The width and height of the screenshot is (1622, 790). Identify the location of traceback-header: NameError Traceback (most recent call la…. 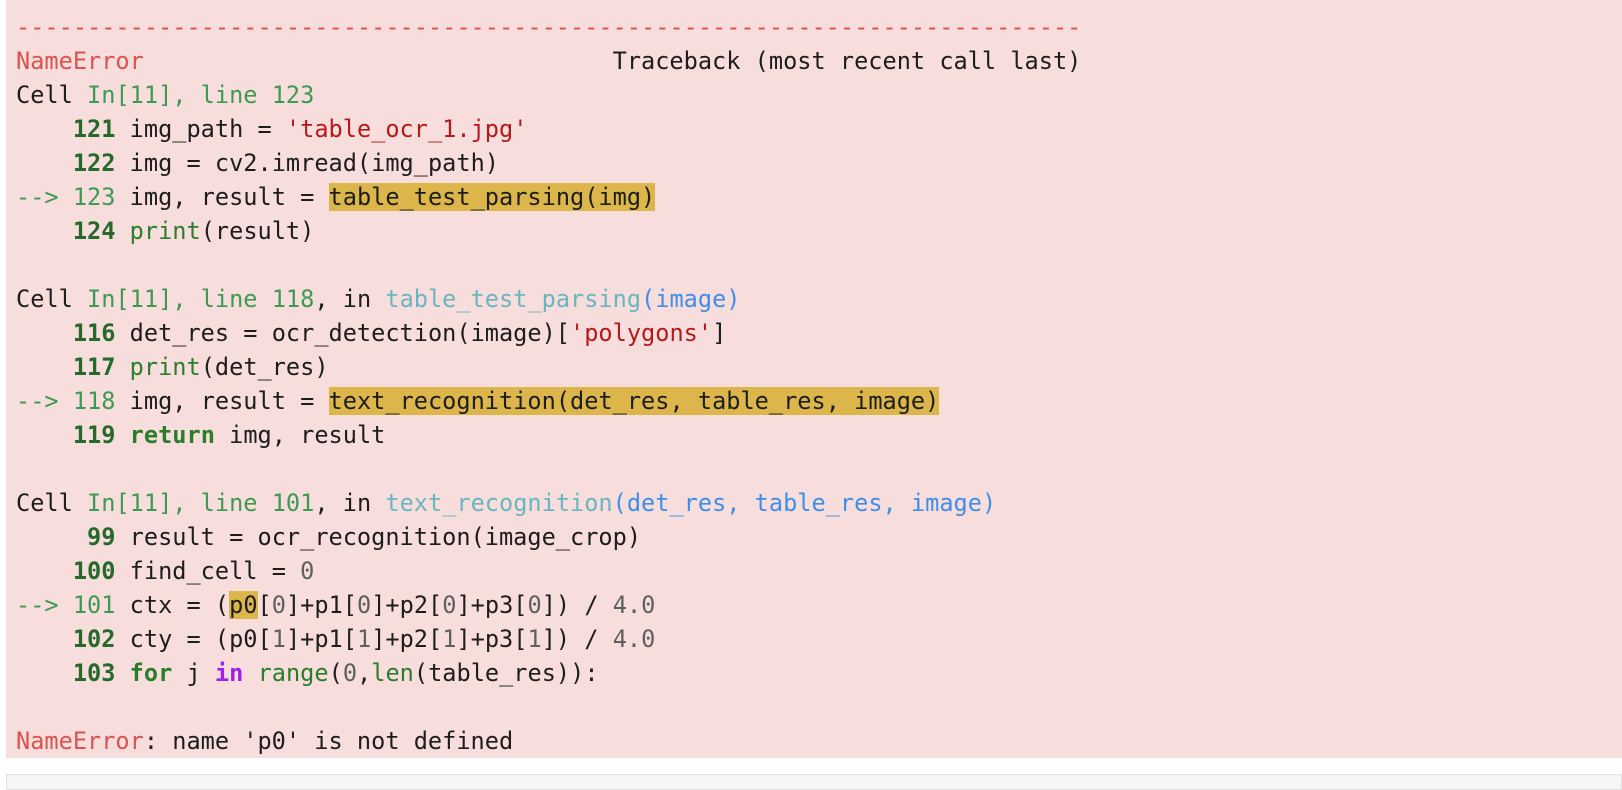
(548, 61).